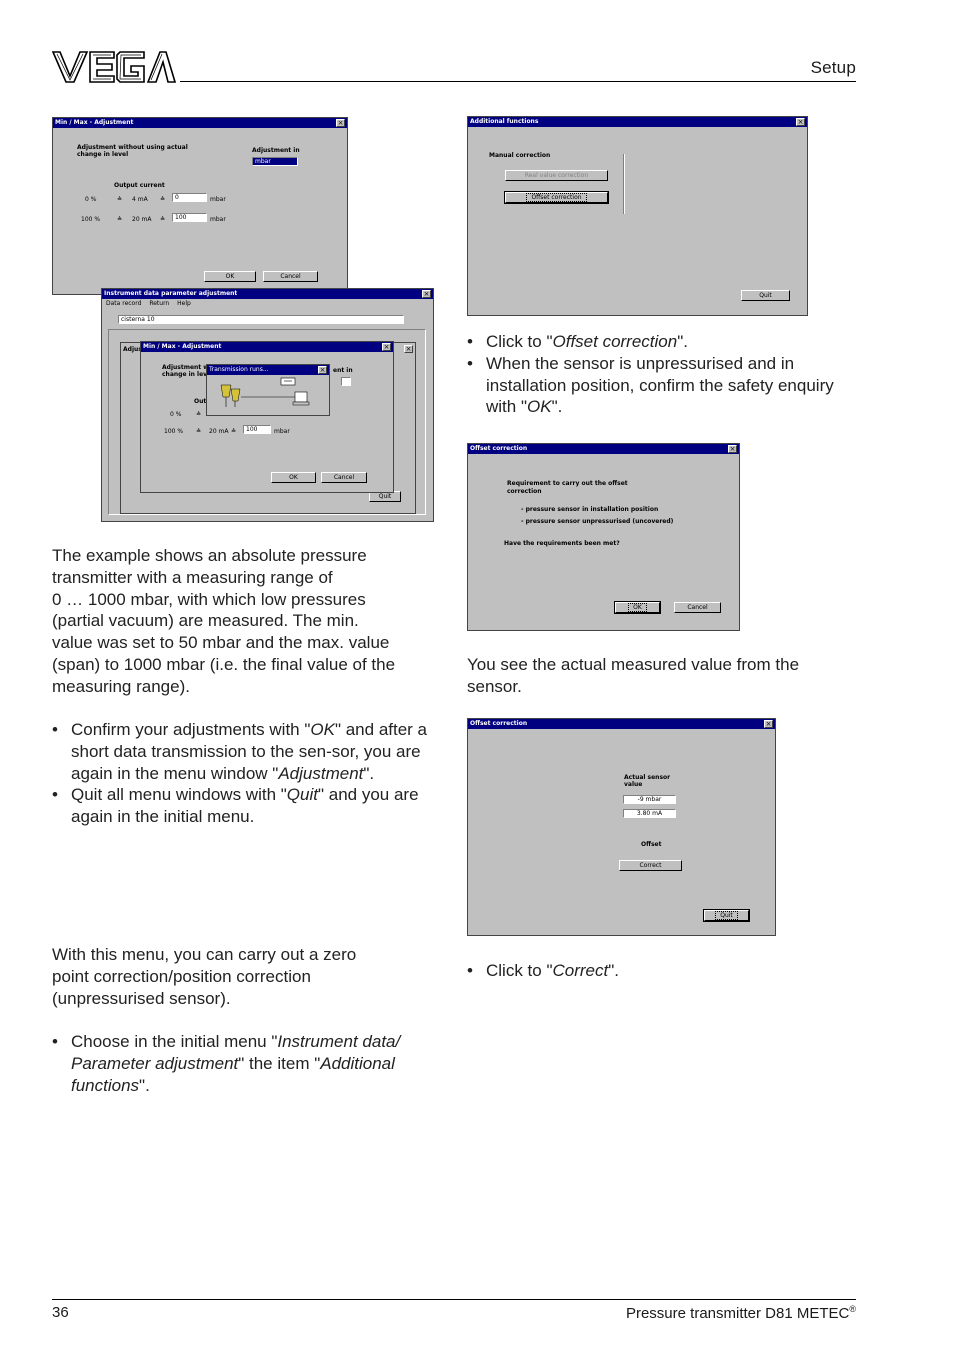  Describe the element at coordinates (205, 621) in the screenshot. I see `intro-line: (partial vacuum) are measured. The min.` at that location.